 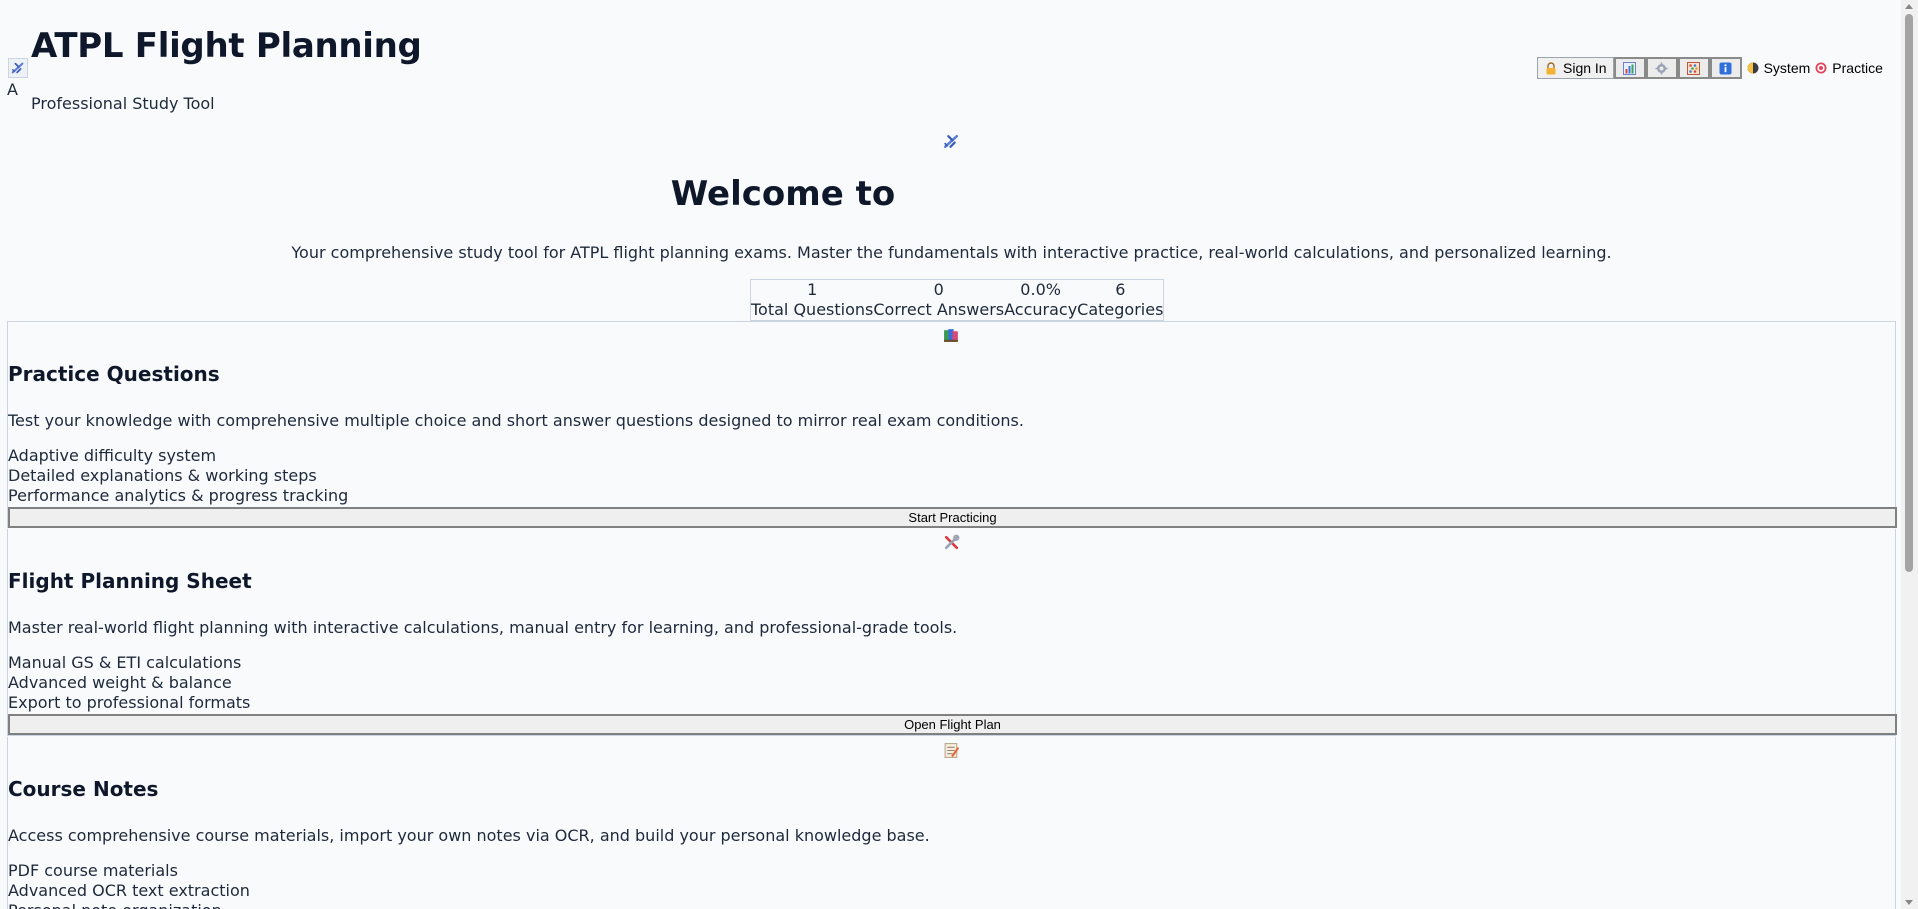 I want to click on lock-icon, so click(x=1551, y=68).